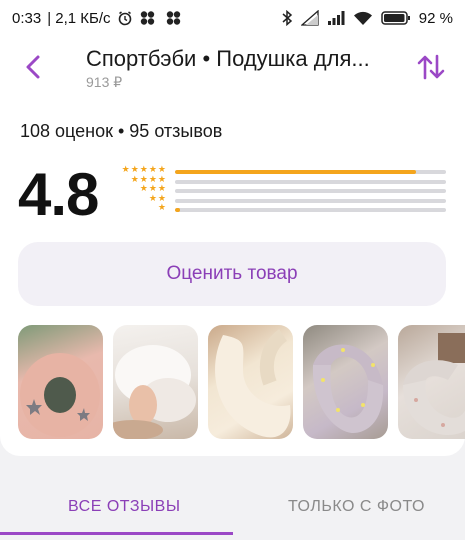  I want to click on signal-icon, so click(336, 18).